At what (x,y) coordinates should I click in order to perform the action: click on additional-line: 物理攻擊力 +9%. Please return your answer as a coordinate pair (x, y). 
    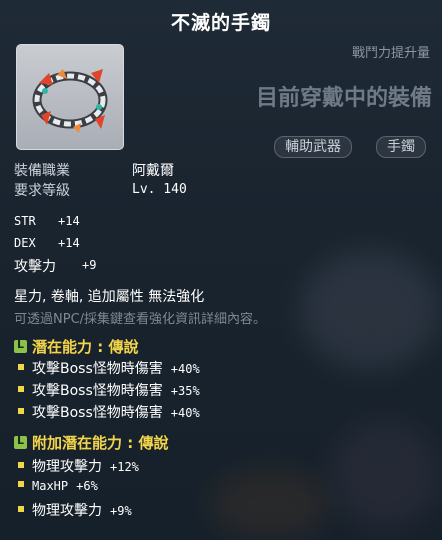
    Looking at the image, I should click on (75, 510).